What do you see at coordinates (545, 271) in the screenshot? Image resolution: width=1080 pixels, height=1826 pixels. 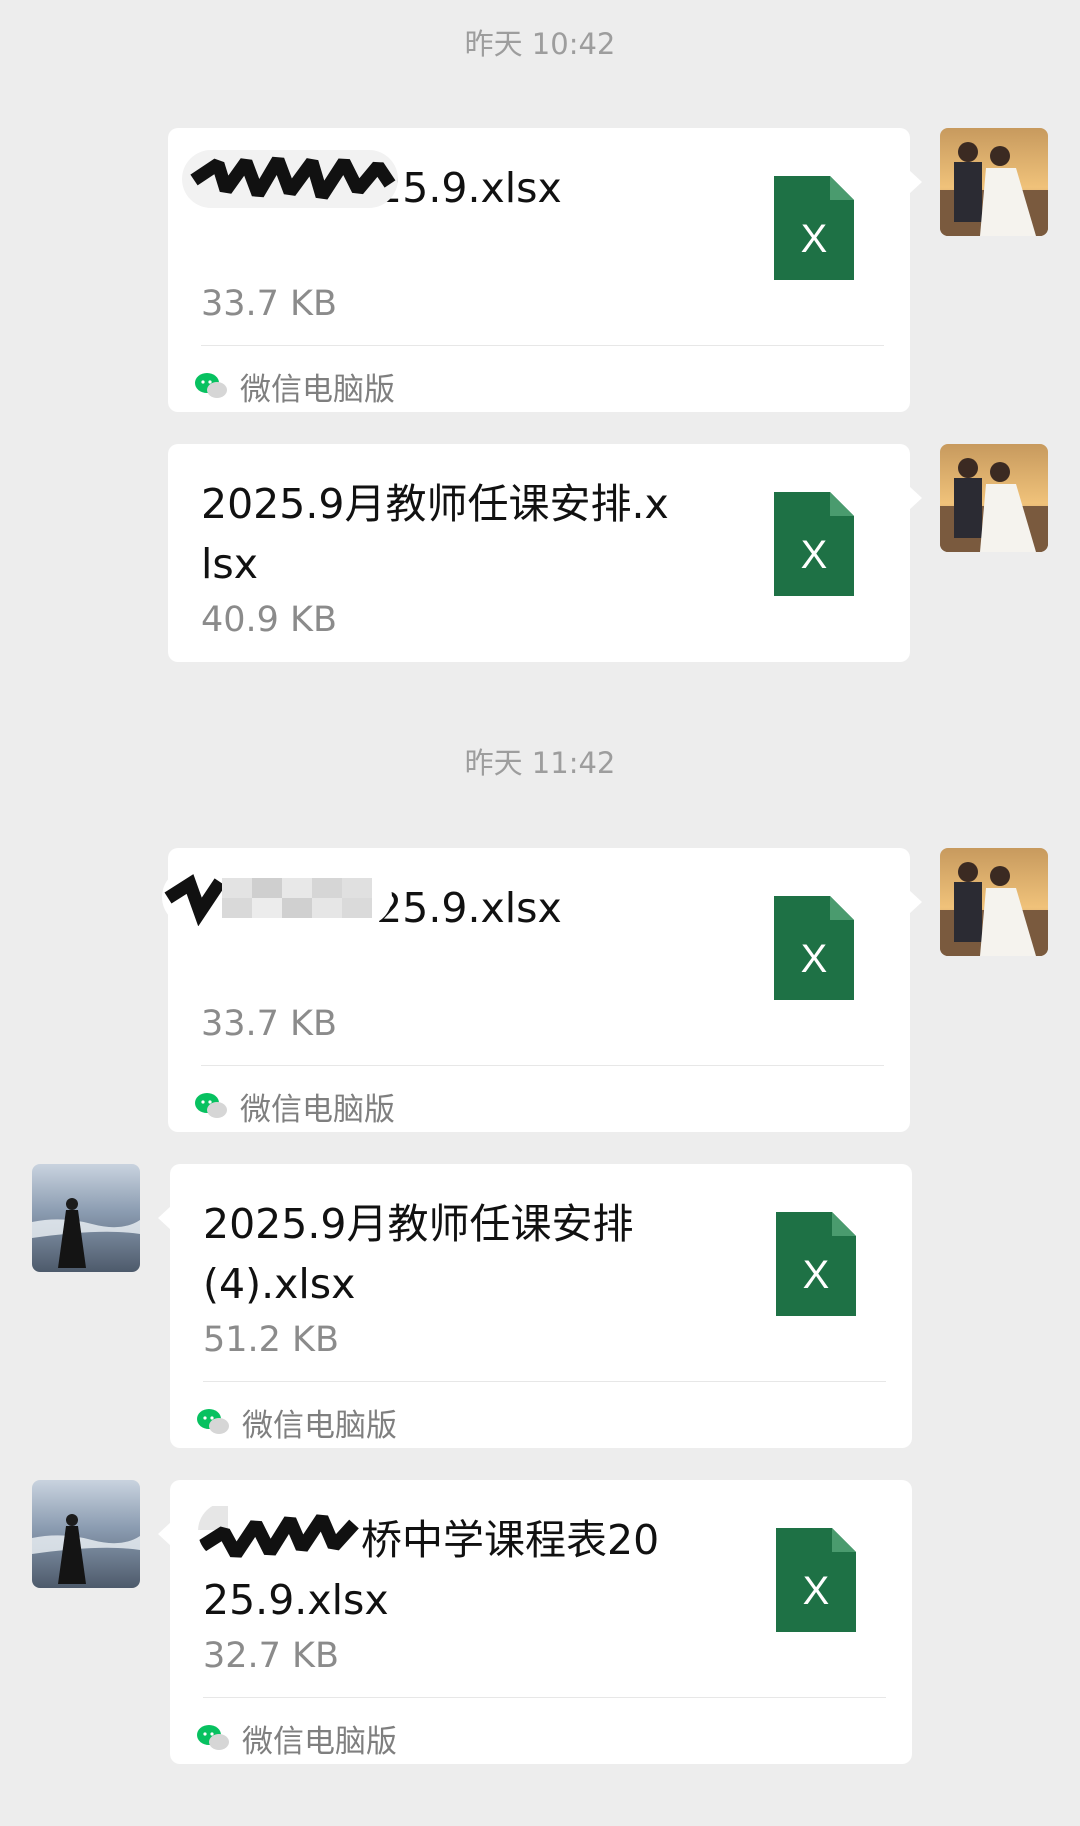 I see `file-message: 课程表2025.9.xlsx 33.7 KB X 微信电脑版` at bounding box center [545, 271].